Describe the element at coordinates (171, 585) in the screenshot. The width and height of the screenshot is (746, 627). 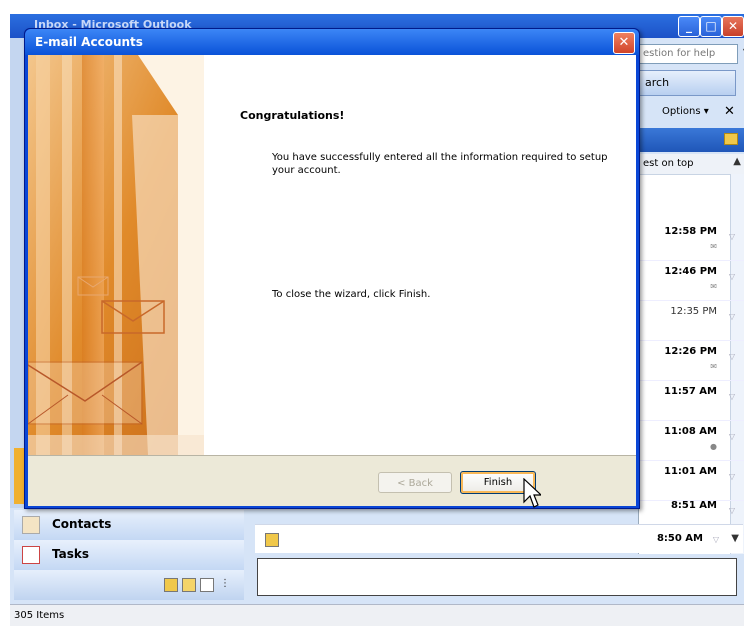
I see `notes-icon` at that location.